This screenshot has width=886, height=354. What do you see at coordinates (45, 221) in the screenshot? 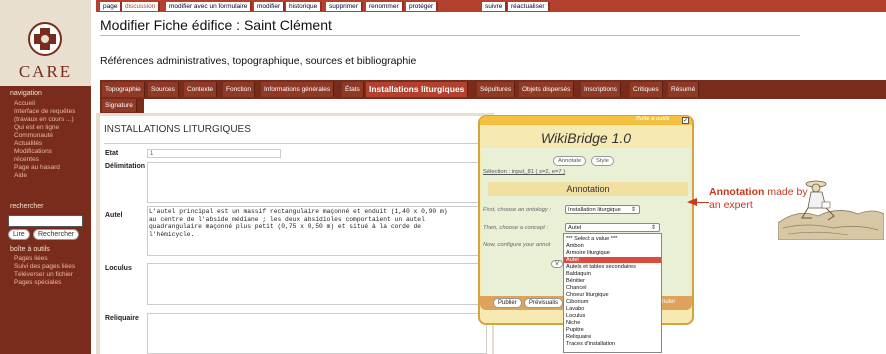
I see `search-input` at bounding box center [45, 221].